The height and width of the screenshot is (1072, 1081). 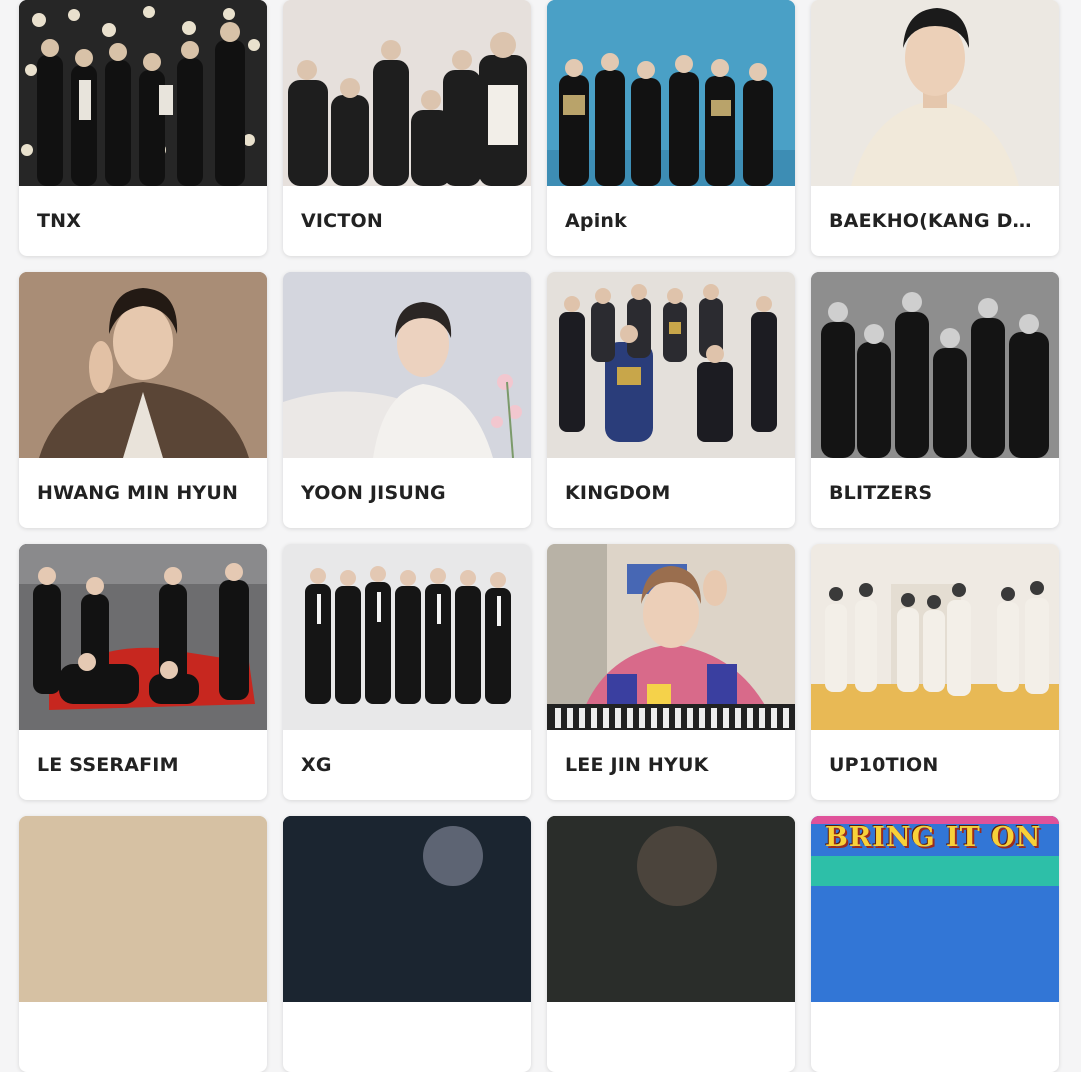 I want to click on artist-name: BAEKHO(KANG DONG HO), so click(x=935, y=221).